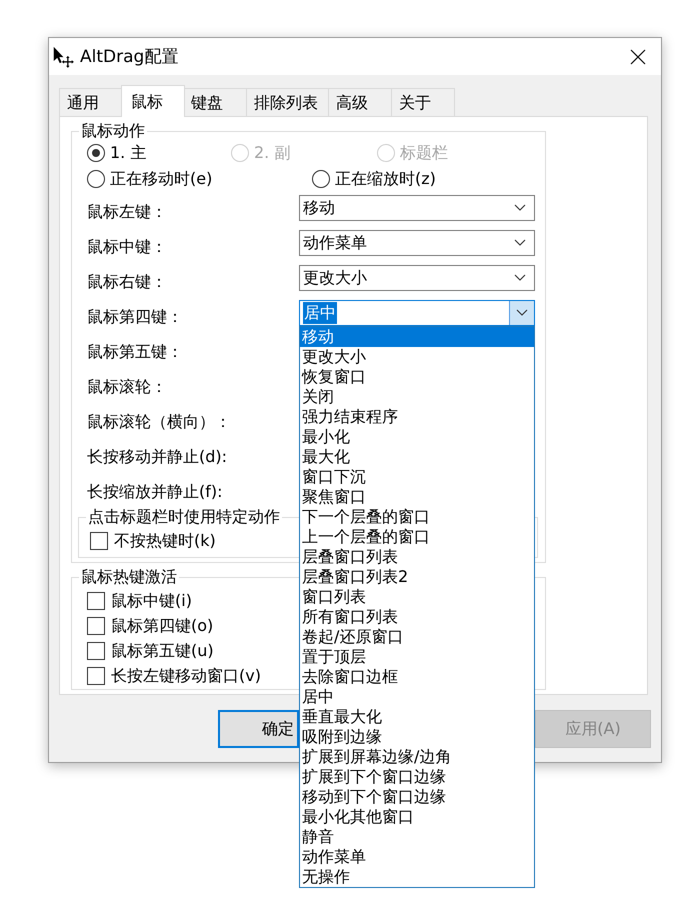 The width and height of the screenshot is (700, 916). I want to click on checkbox-label: 鼠标第五键(u), so click(162, 650).